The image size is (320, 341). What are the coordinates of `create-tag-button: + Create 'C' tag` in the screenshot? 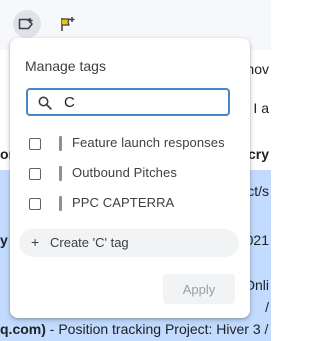 It's located at (129, 243).